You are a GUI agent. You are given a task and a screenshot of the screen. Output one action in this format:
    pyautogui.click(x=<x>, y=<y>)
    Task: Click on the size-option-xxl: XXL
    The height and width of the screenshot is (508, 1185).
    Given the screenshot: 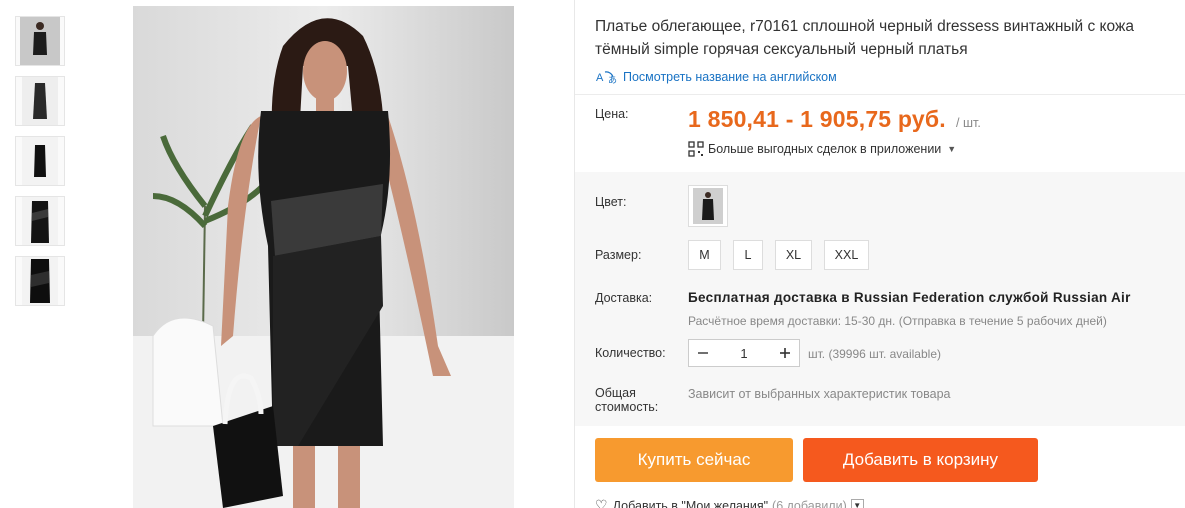 What is the action you would take?
    pyautogui.click(x=846, y=255)
    